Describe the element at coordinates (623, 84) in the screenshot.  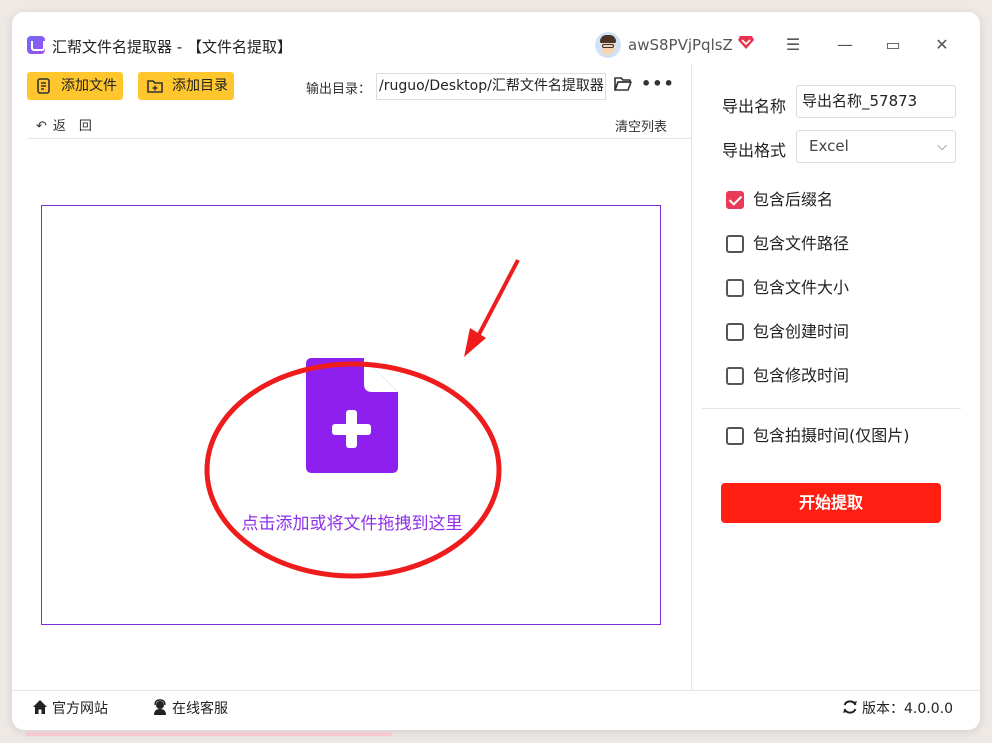
I see `folder-open-icon` at that location.